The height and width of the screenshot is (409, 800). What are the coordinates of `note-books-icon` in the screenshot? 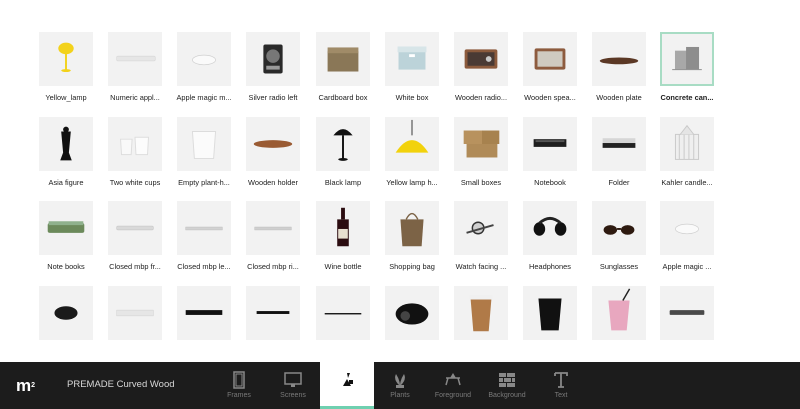 It's located at (66, 228).